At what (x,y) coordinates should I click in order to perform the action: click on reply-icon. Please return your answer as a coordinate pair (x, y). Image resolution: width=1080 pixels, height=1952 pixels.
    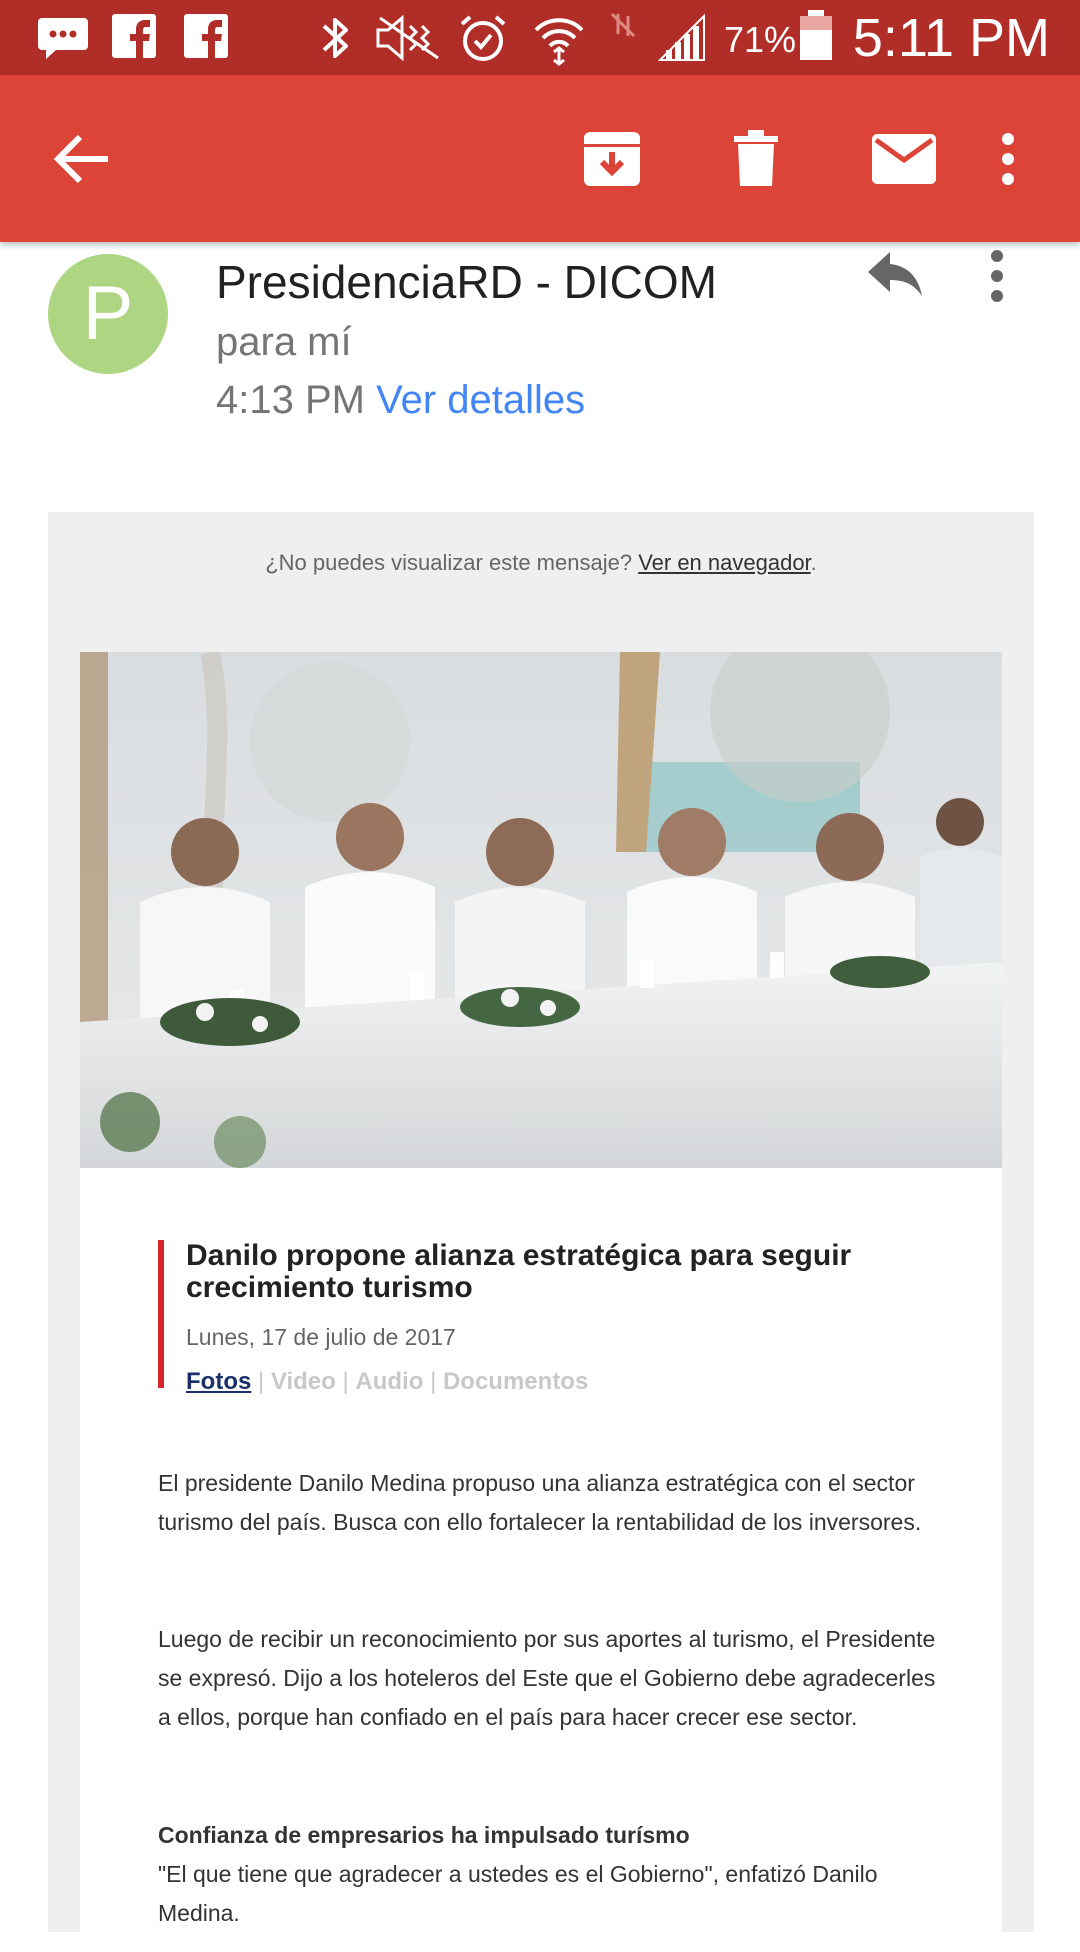
    Looking at the image, I should click on (895, 274).